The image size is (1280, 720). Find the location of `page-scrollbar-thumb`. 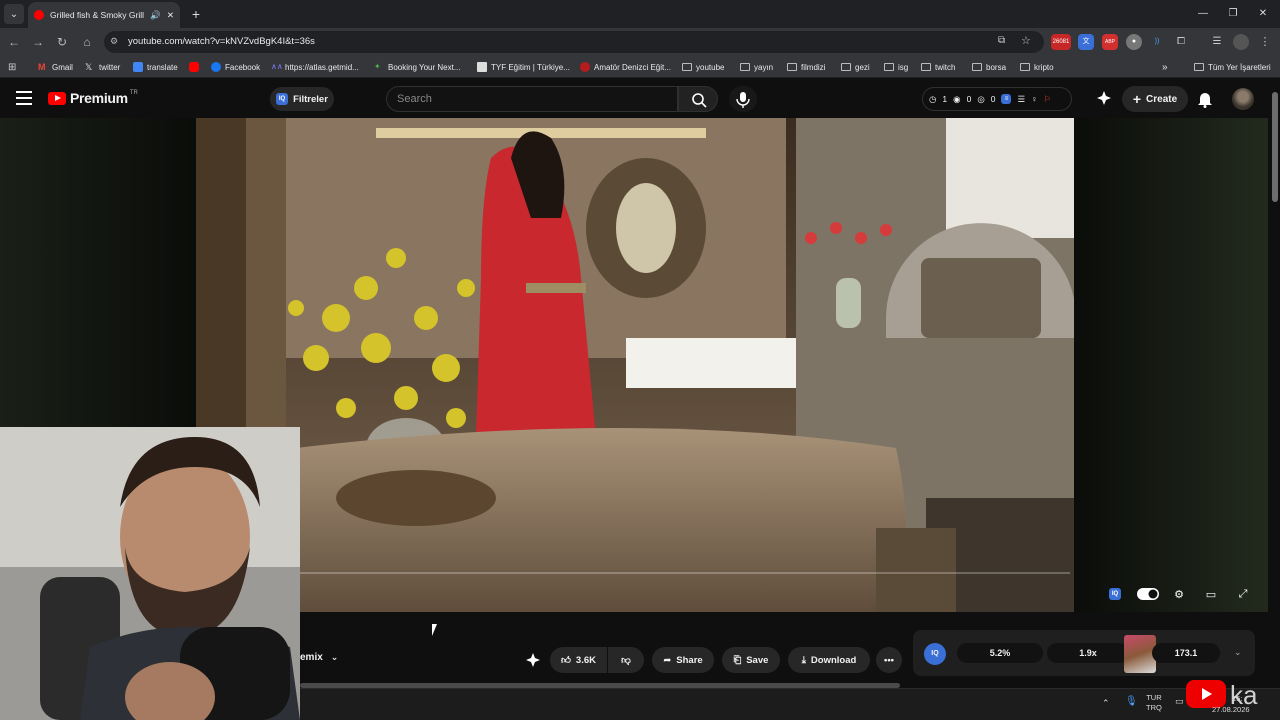

page-scrollbar-thumb is located at coordinates (1275, 147).